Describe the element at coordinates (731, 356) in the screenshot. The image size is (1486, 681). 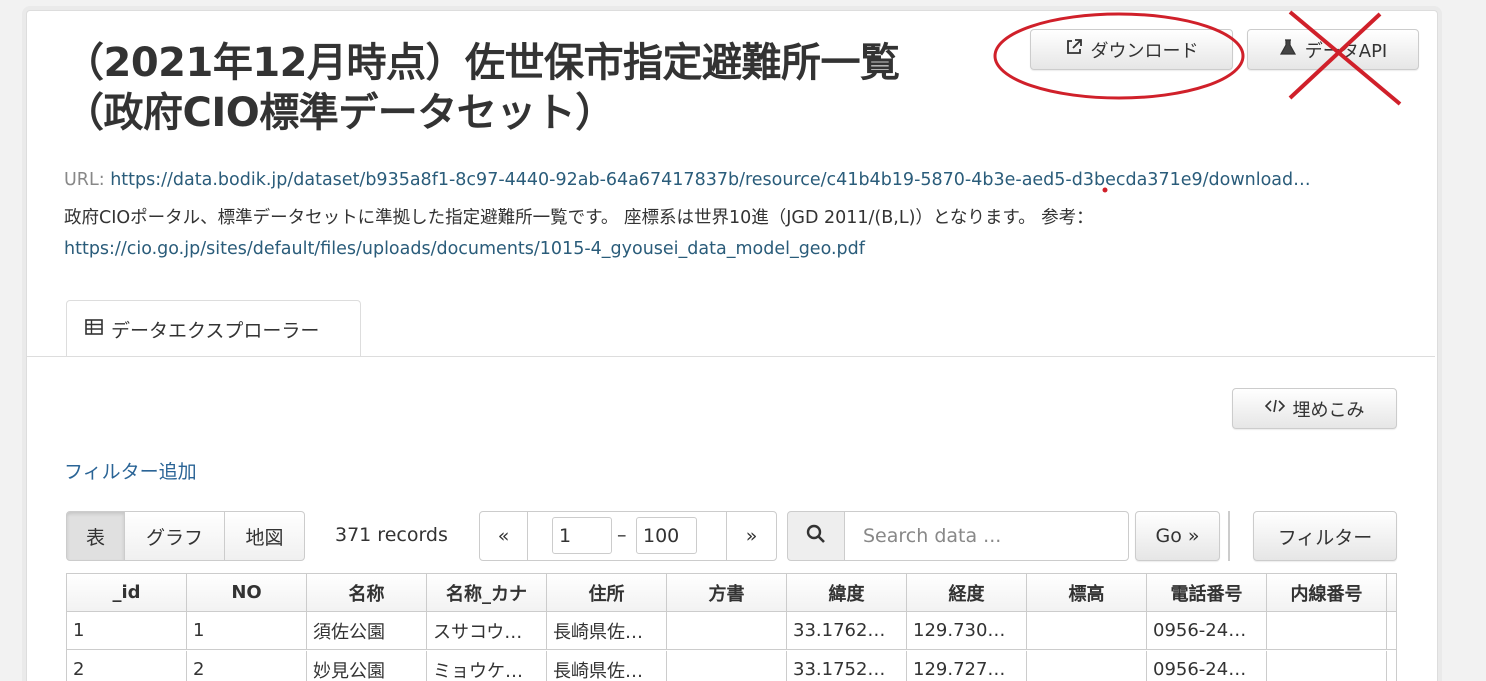
I see `tab-divider` at that location.